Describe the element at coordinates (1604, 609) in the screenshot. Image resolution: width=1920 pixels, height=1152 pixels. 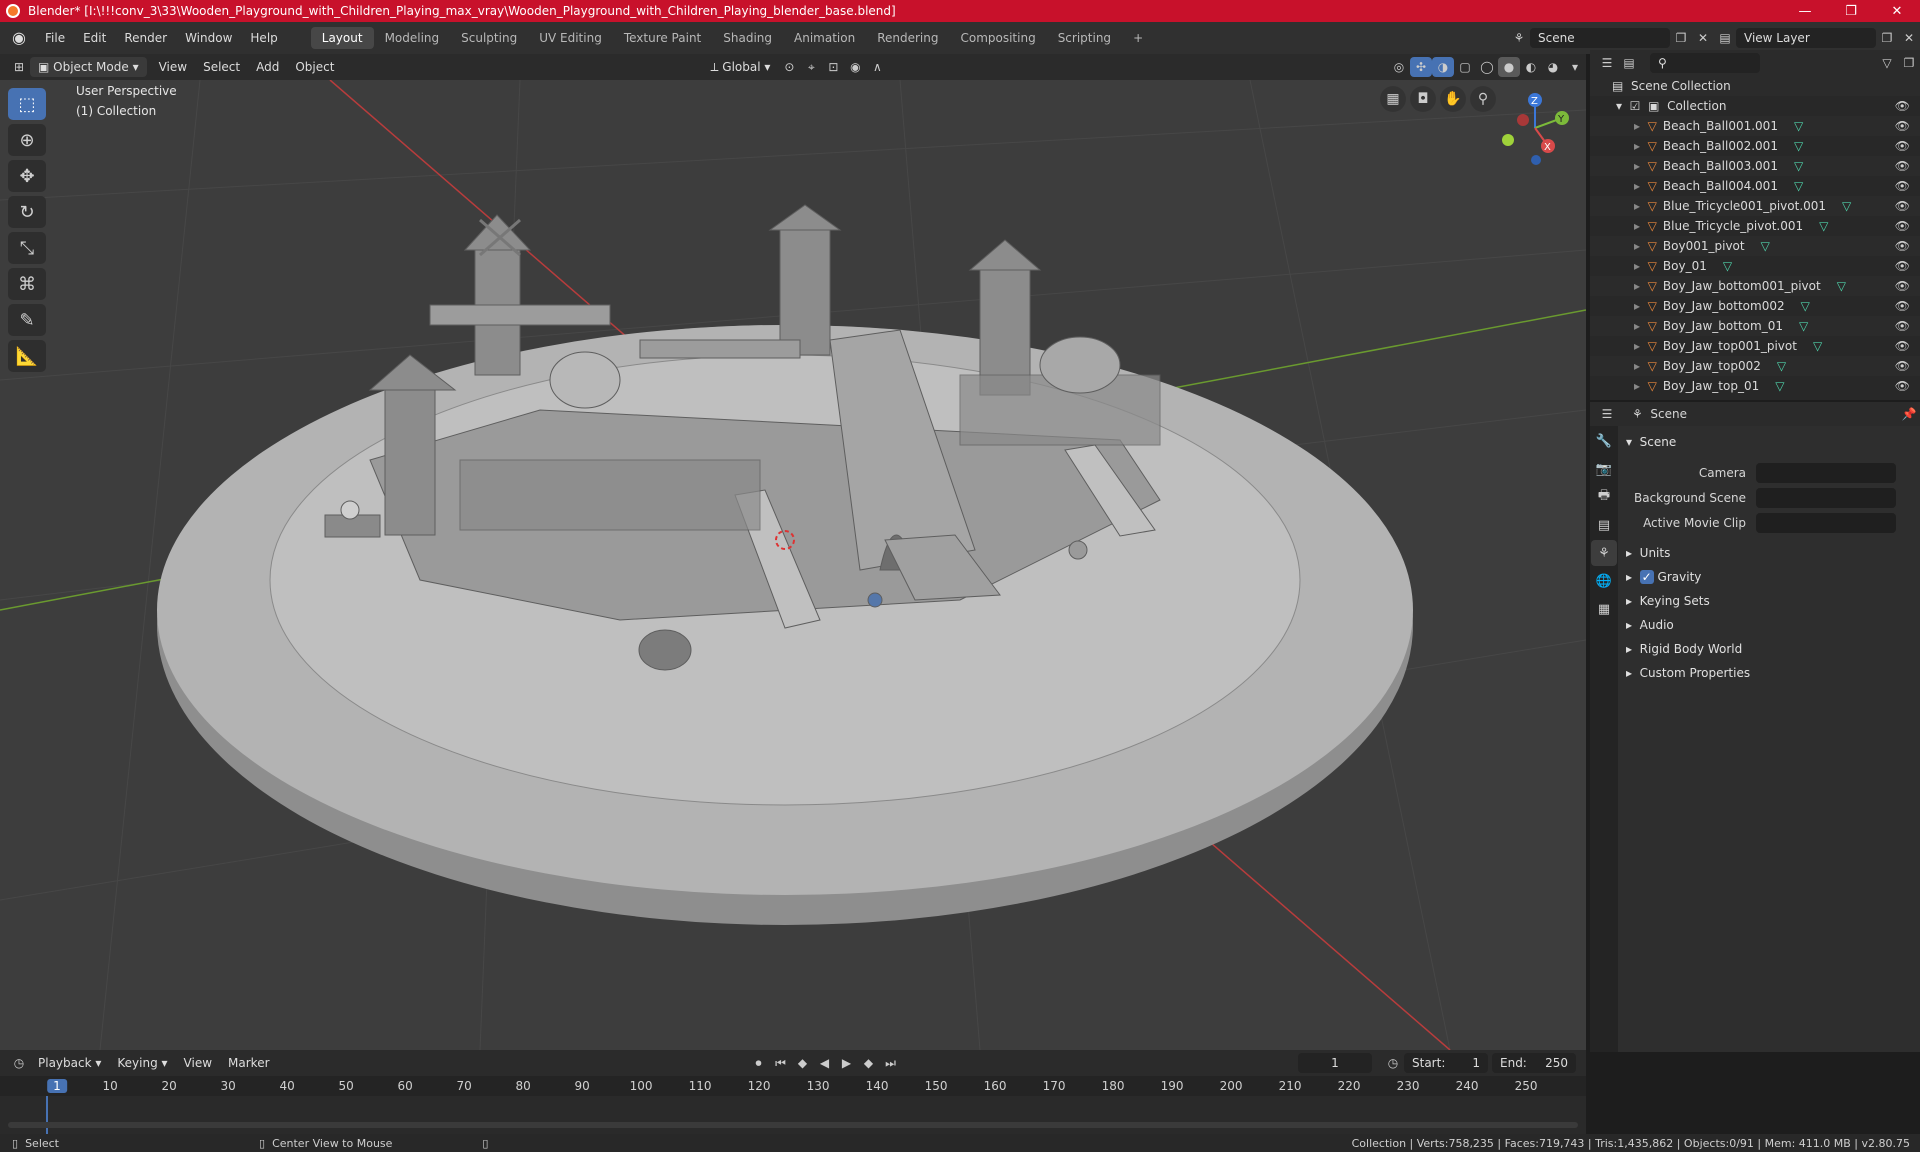
I see `texture-tab-icon: ▦` at that location.